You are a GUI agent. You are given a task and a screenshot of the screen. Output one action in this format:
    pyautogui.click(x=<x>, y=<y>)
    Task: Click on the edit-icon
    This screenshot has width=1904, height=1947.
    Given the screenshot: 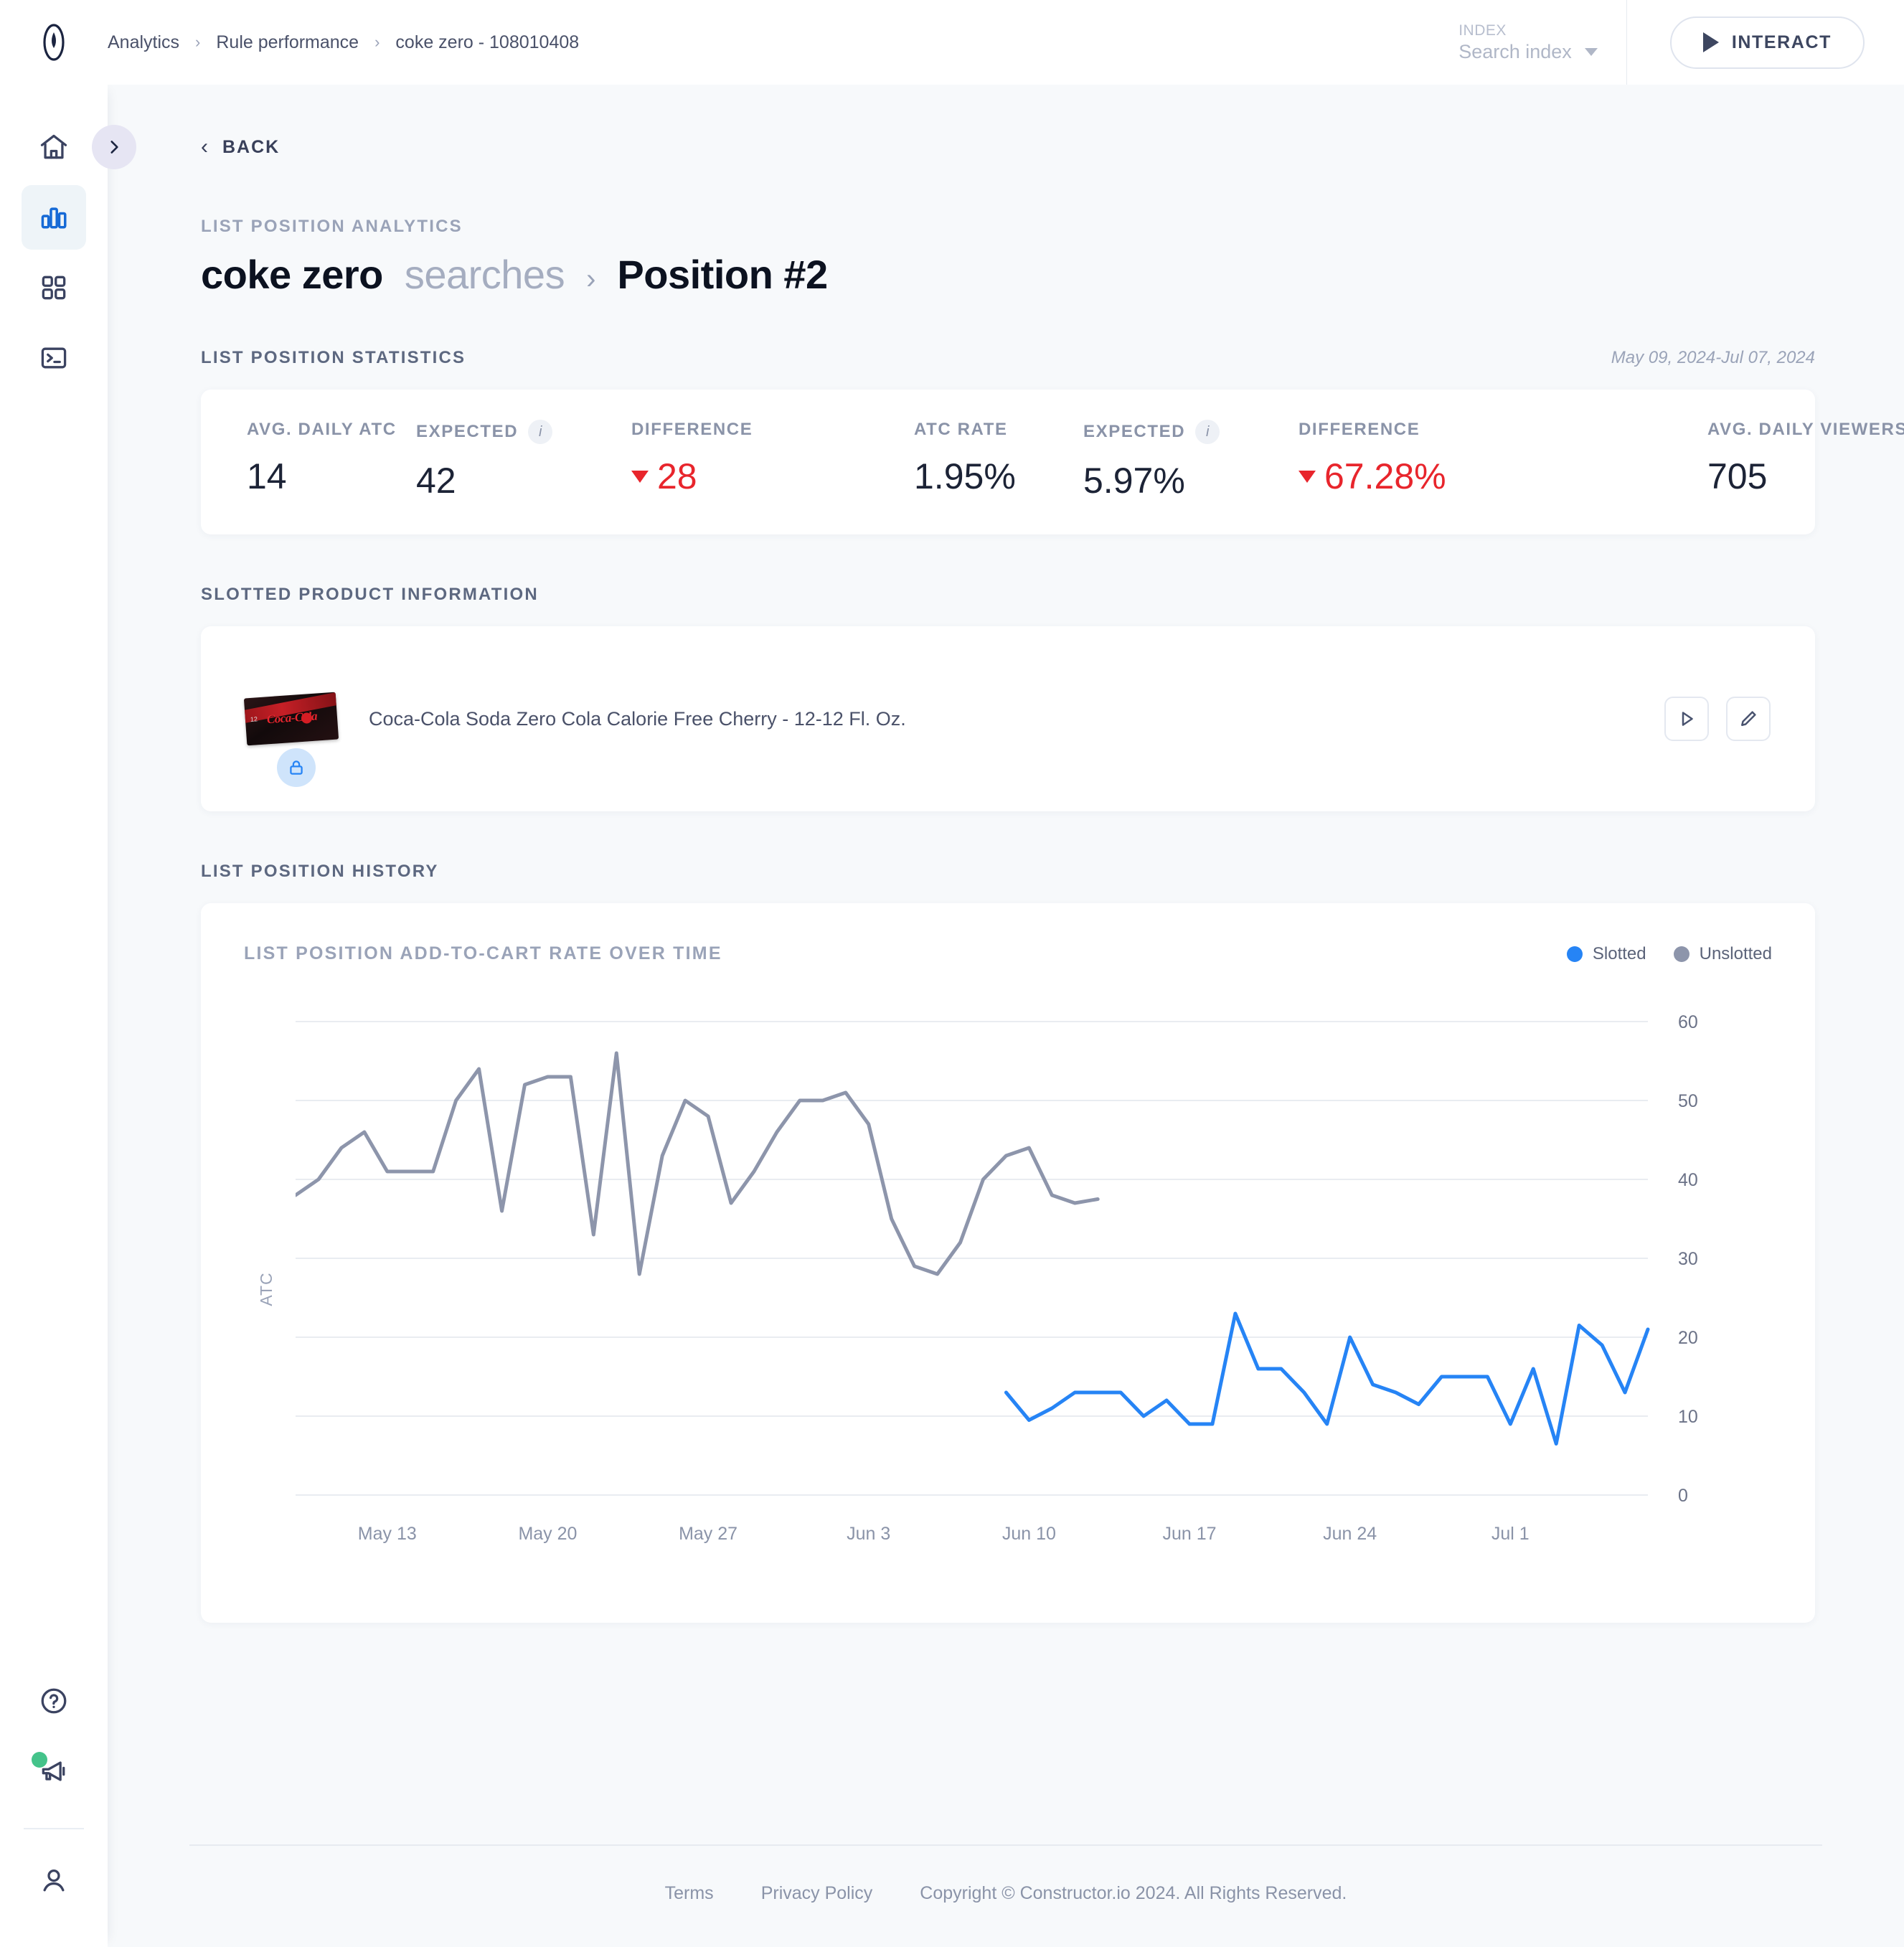 What is the action you would take?
    pyautogui.click(x=1748, y=718)
    